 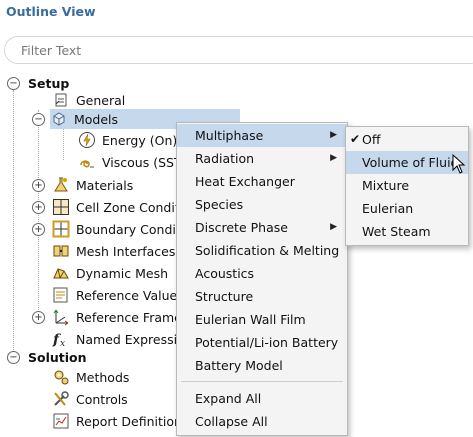 I want to click on tree-label: Reference Value, so click(x=127, y=295).